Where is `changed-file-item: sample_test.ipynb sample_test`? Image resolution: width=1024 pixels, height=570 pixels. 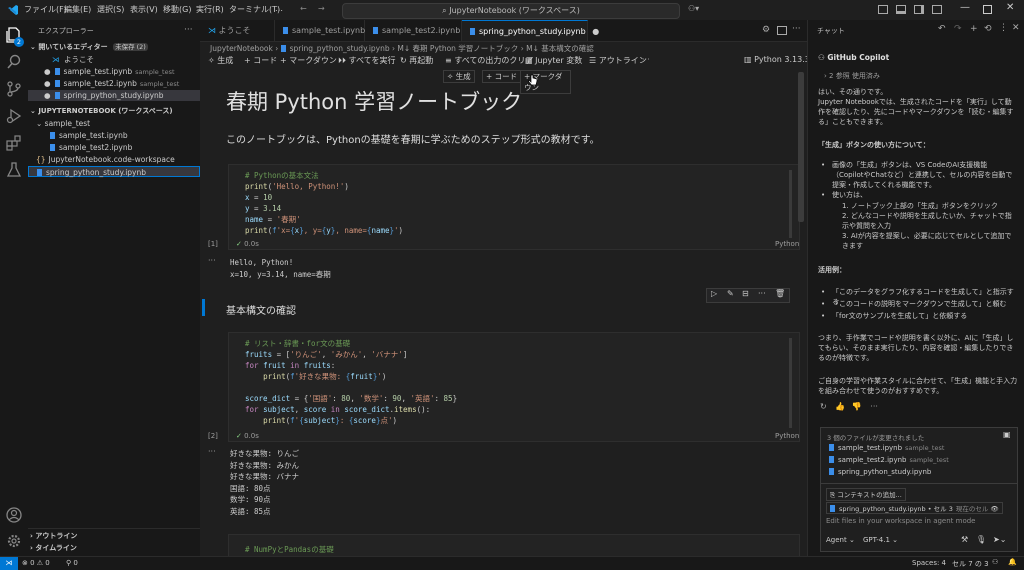 changed-file-item: sample_test.ipynb sample_test is located at coordinates (886, 448).